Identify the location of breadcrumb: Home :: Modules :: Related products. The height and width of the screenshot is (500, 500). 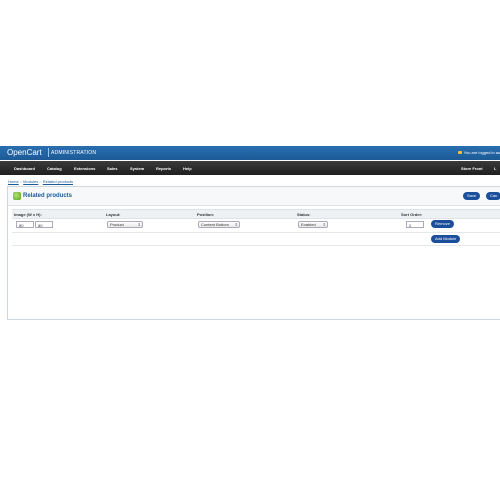
(40, 181).